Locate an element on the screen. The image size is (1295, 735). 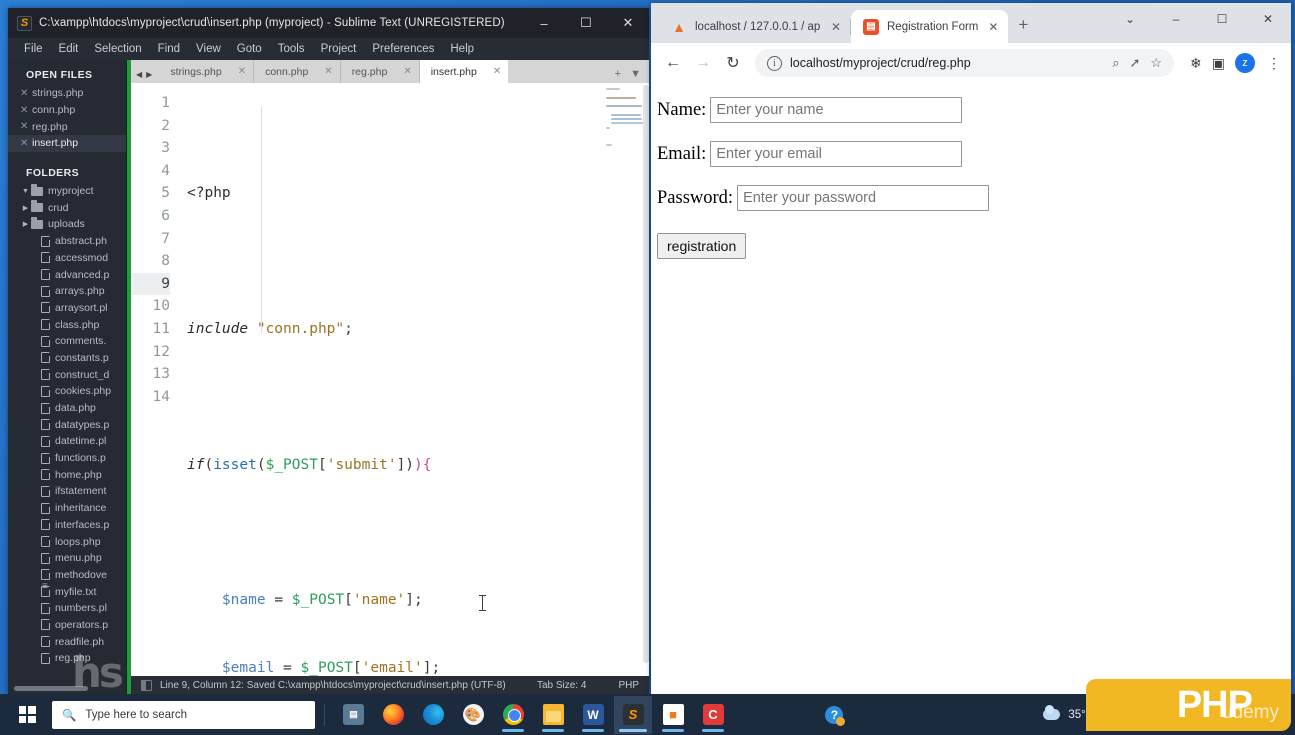
taskbar-search-box: 🔍 Type here to search is located at coordinates (183, 714).